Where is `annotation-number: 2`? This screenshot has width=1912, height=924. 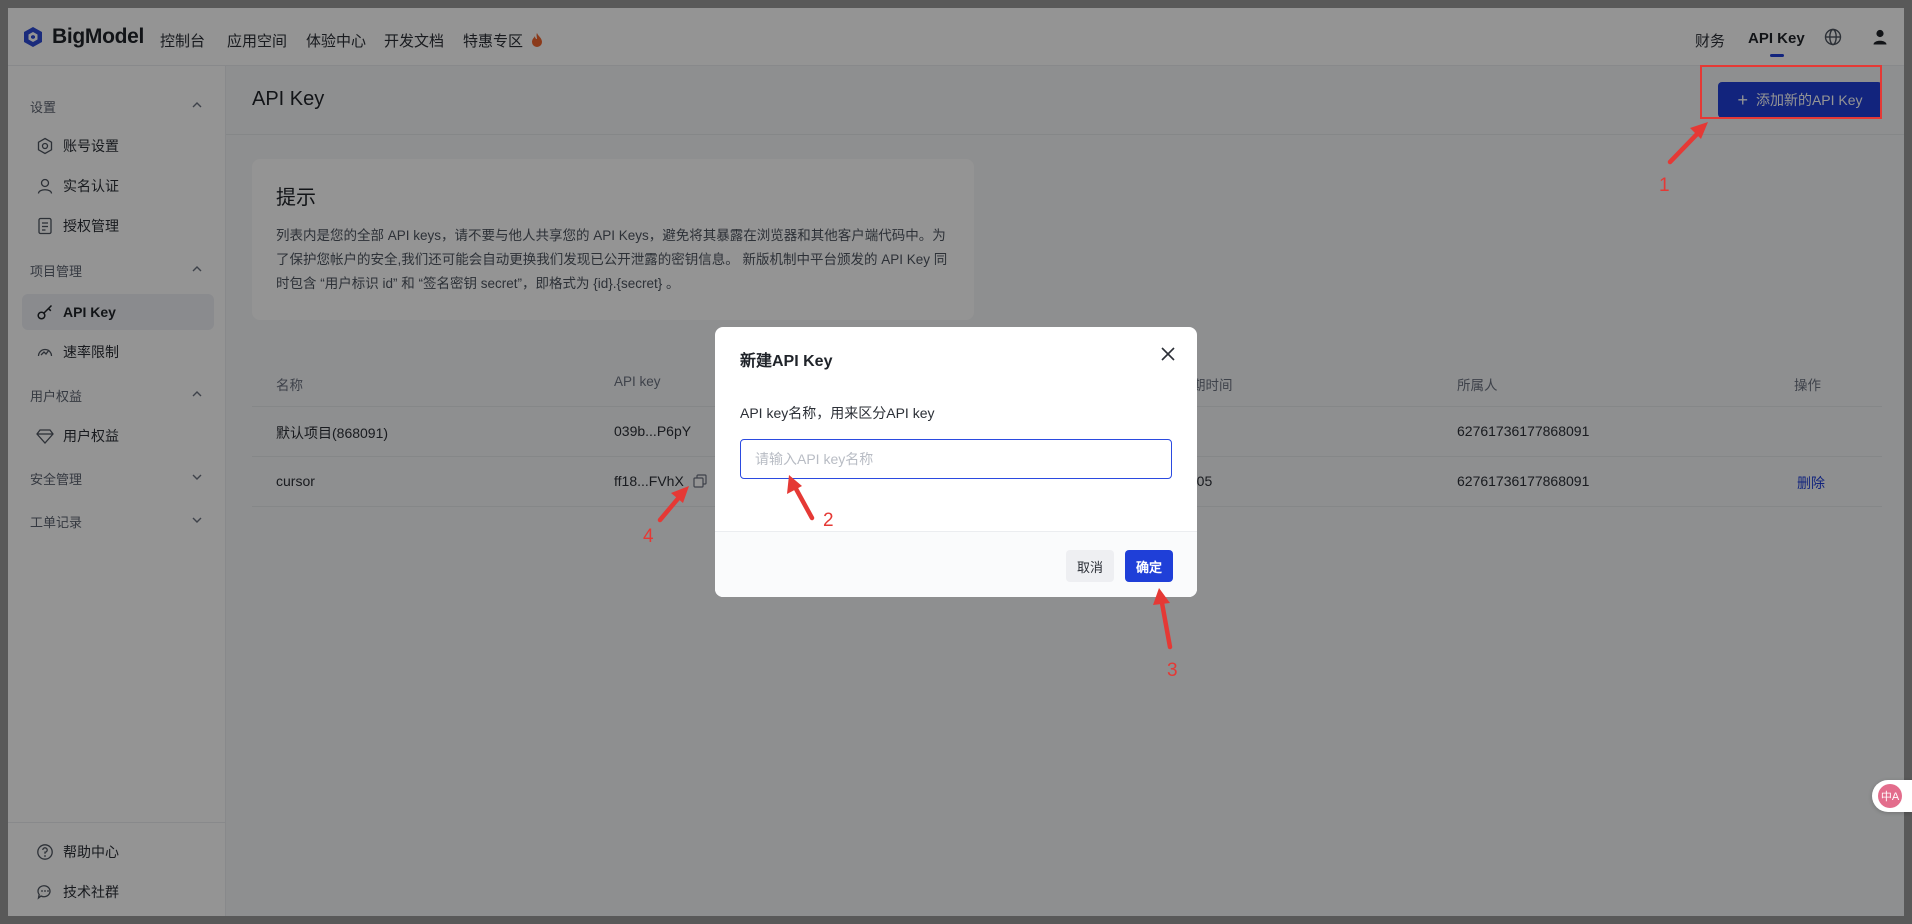 annotation-number: 2 is located at coordinates (828, 520).